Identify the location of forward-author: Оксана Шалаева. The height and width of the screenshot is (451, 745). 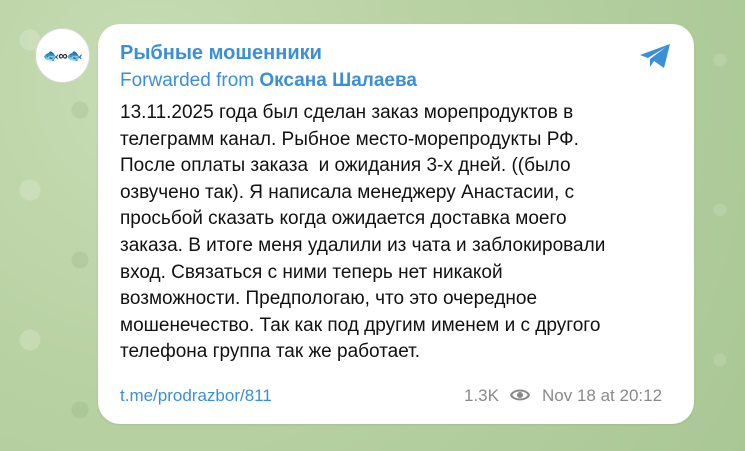
(338, 80).